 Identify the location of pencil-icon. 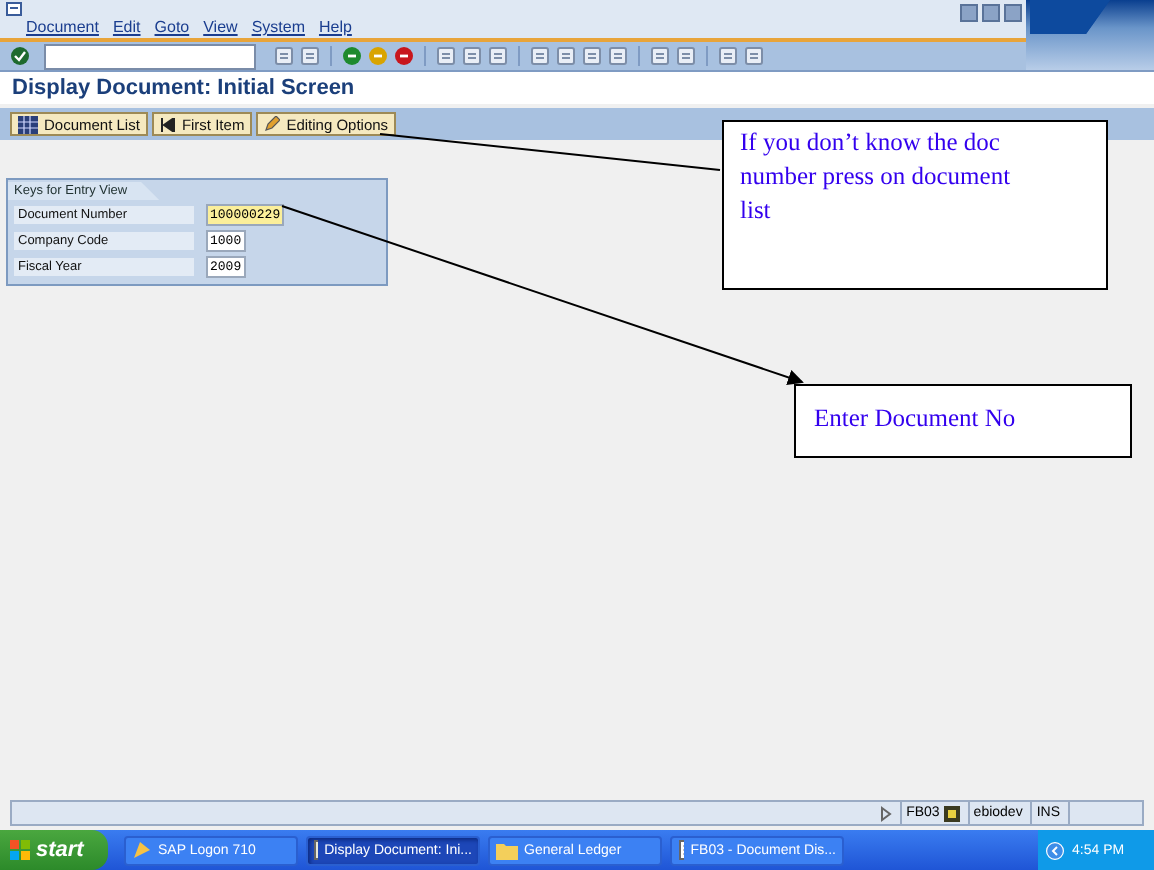
(272, 124).